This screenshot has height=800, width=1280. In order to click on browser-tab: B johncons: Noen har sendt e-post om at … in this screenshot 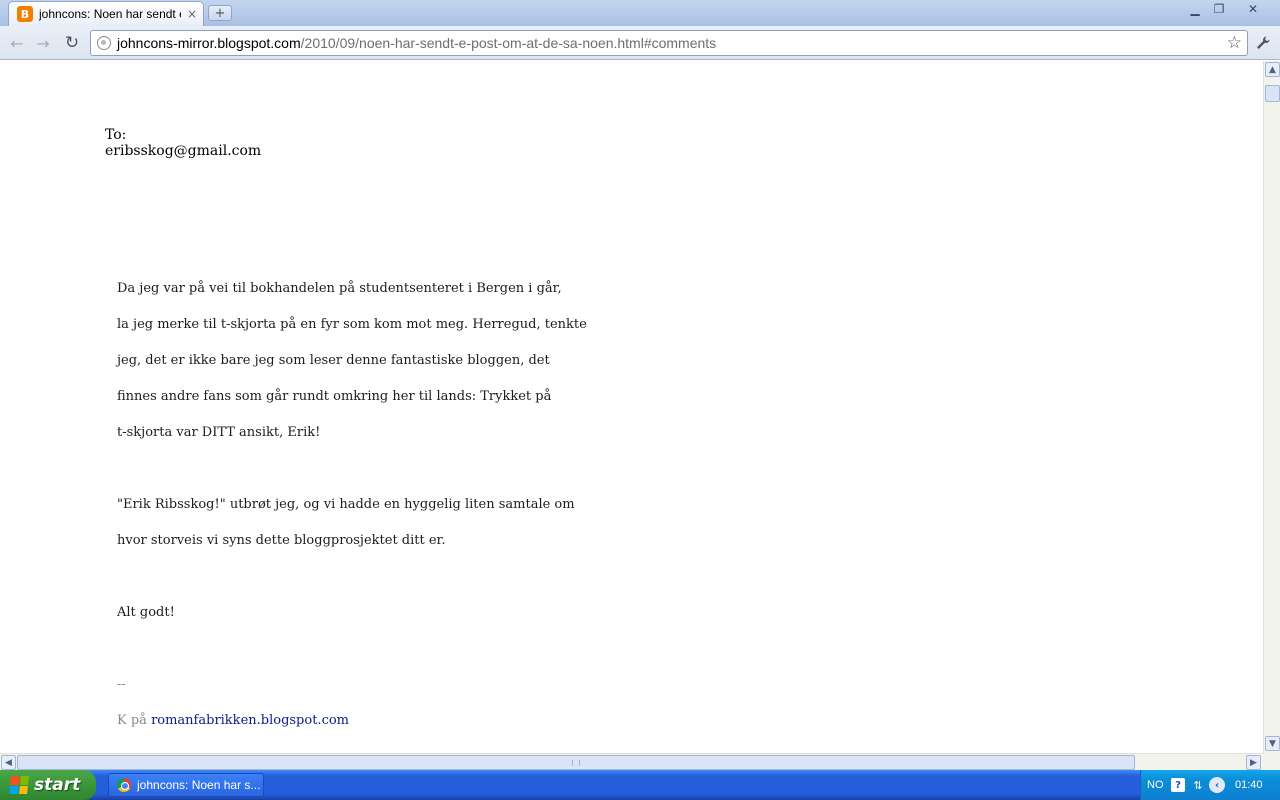, I will do `click(106, 13)`.